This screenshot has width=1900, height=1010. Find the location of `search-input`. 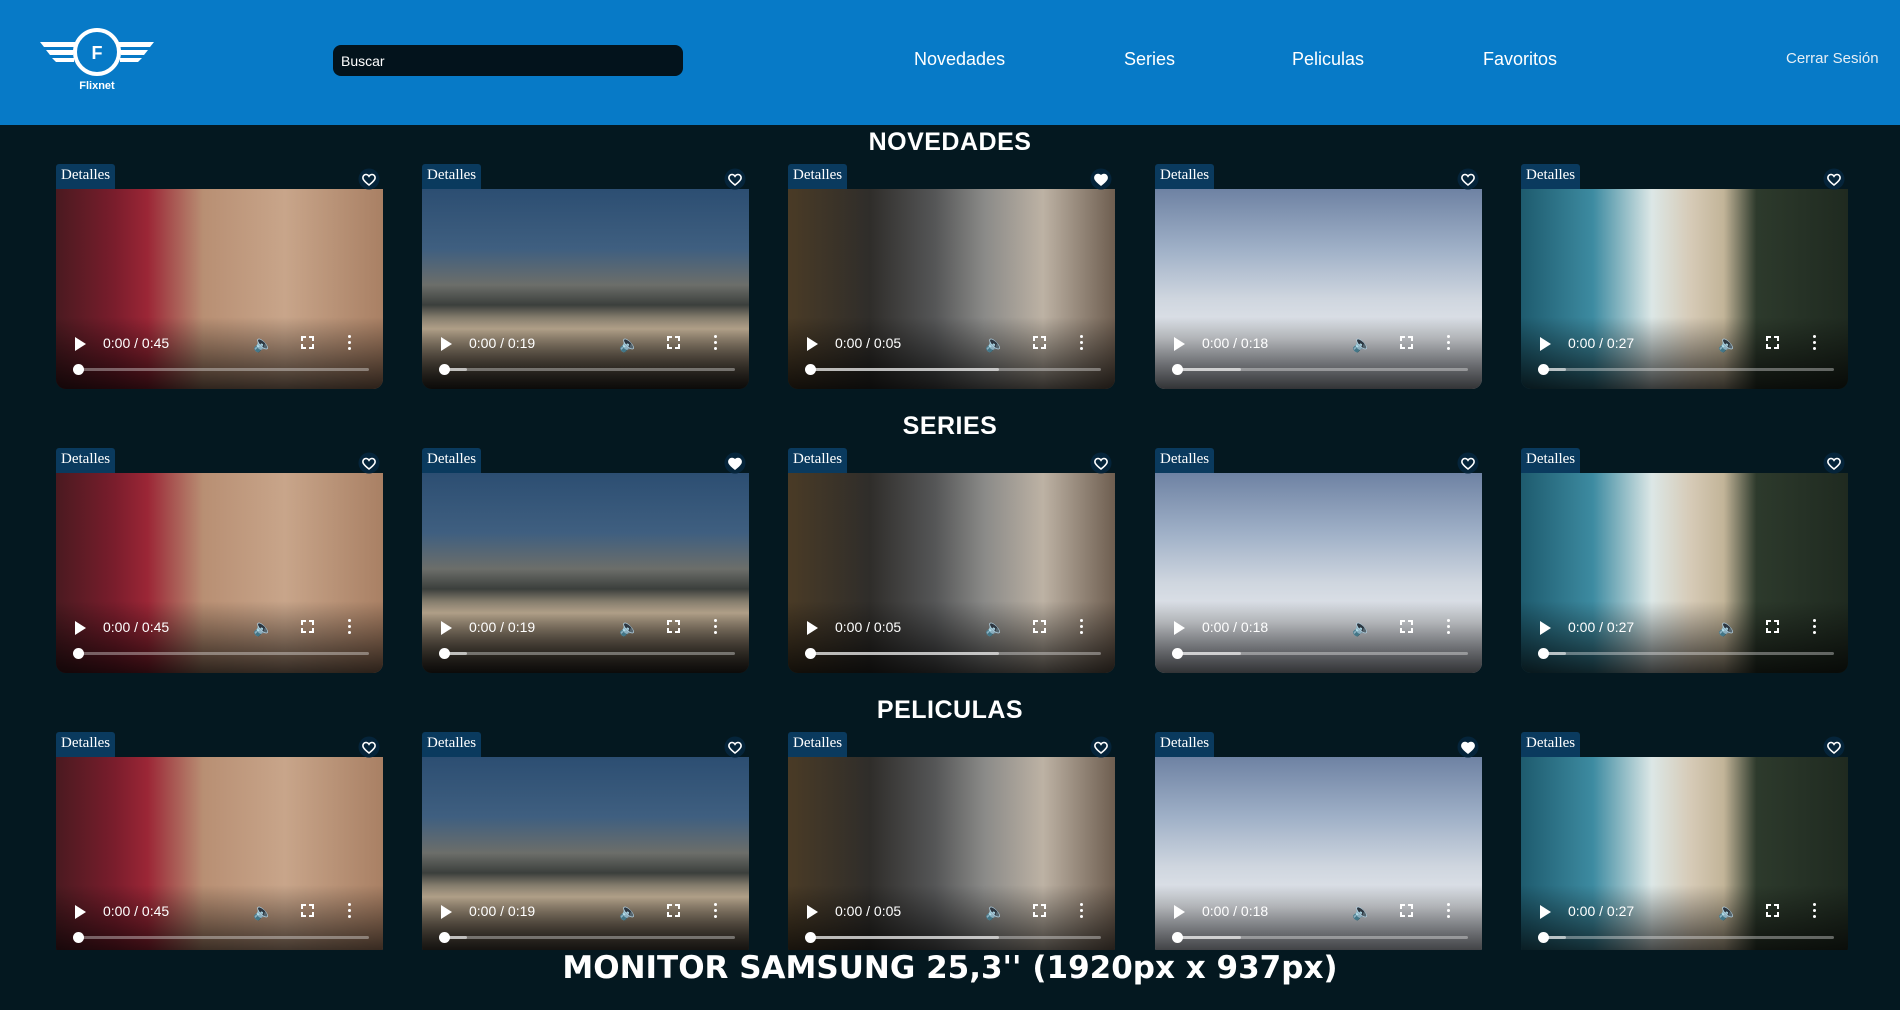

search-input is located at coordinates (508, 60).